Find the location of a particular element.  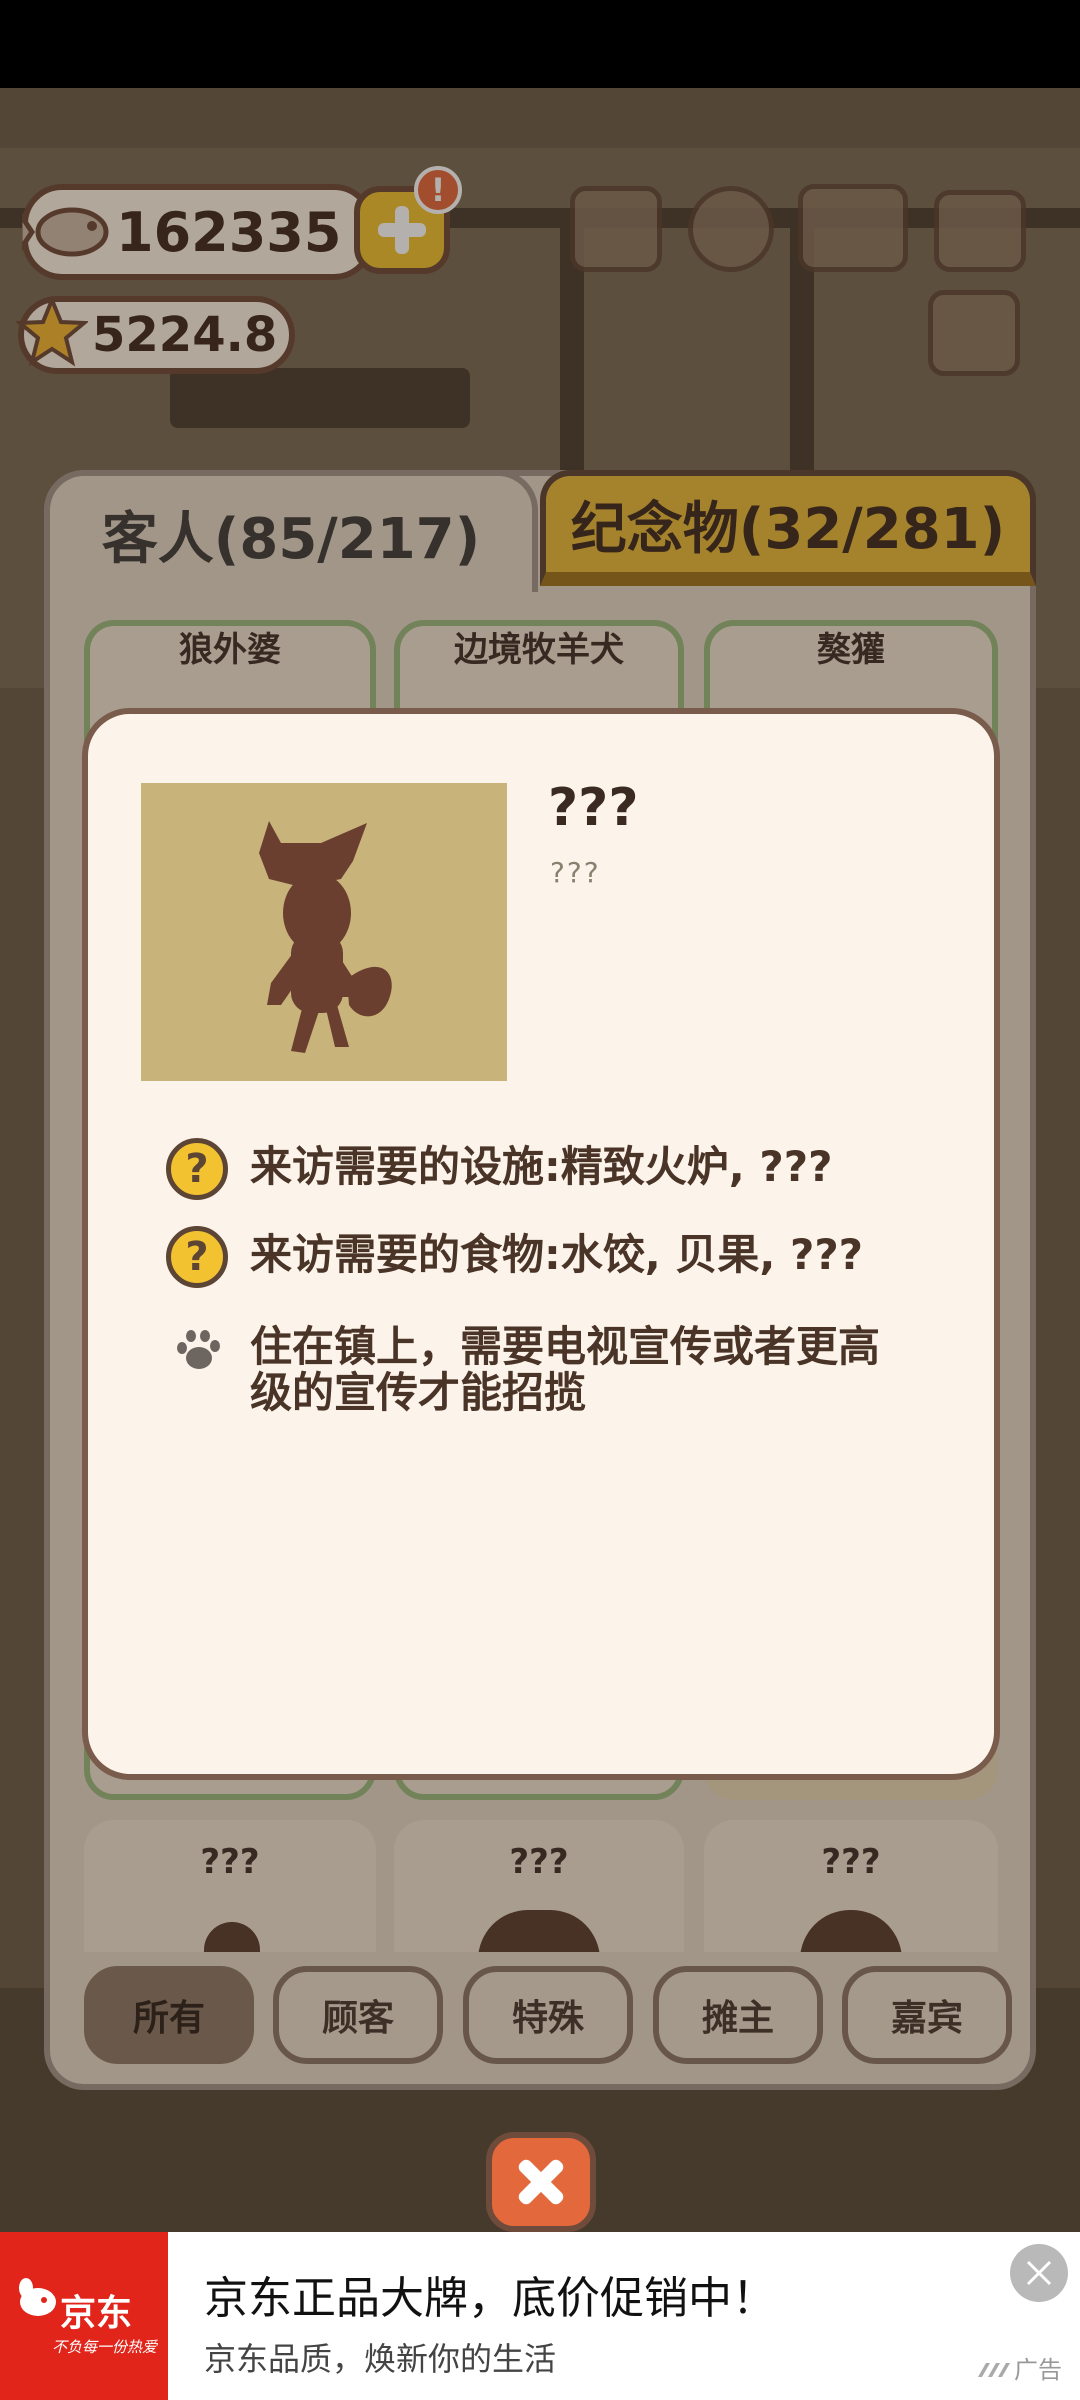

ad-headline: 京东正品大牌，底价促销中！ is located at coordinates (490, 2294).